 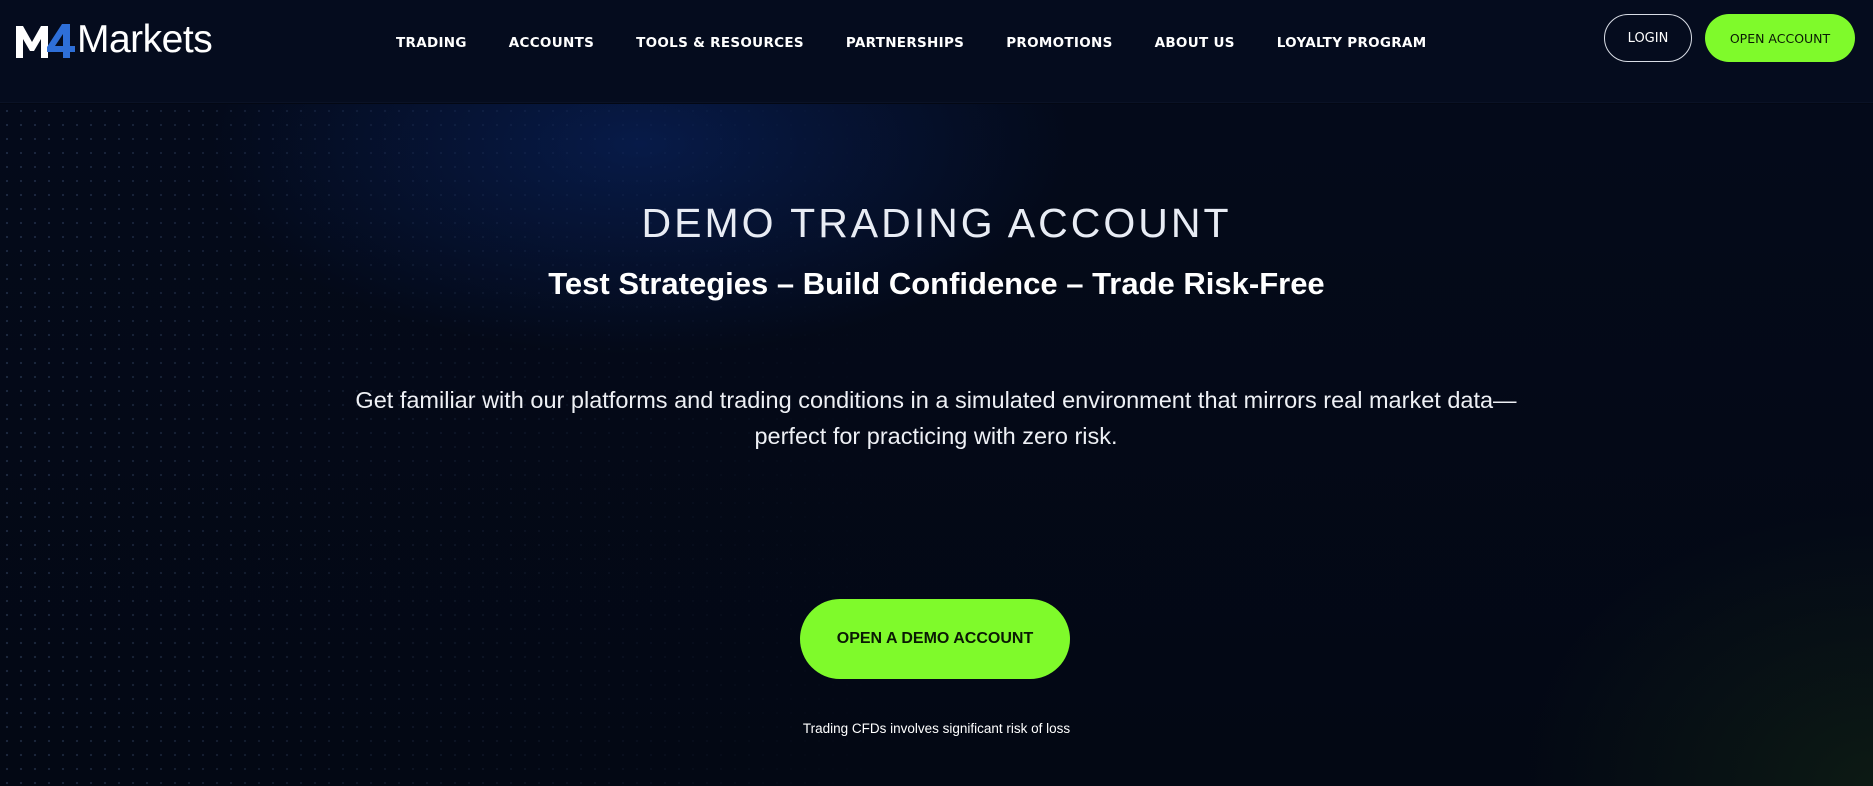 I want to click on login-button: LOGIN, so click(x=1648, y=38).